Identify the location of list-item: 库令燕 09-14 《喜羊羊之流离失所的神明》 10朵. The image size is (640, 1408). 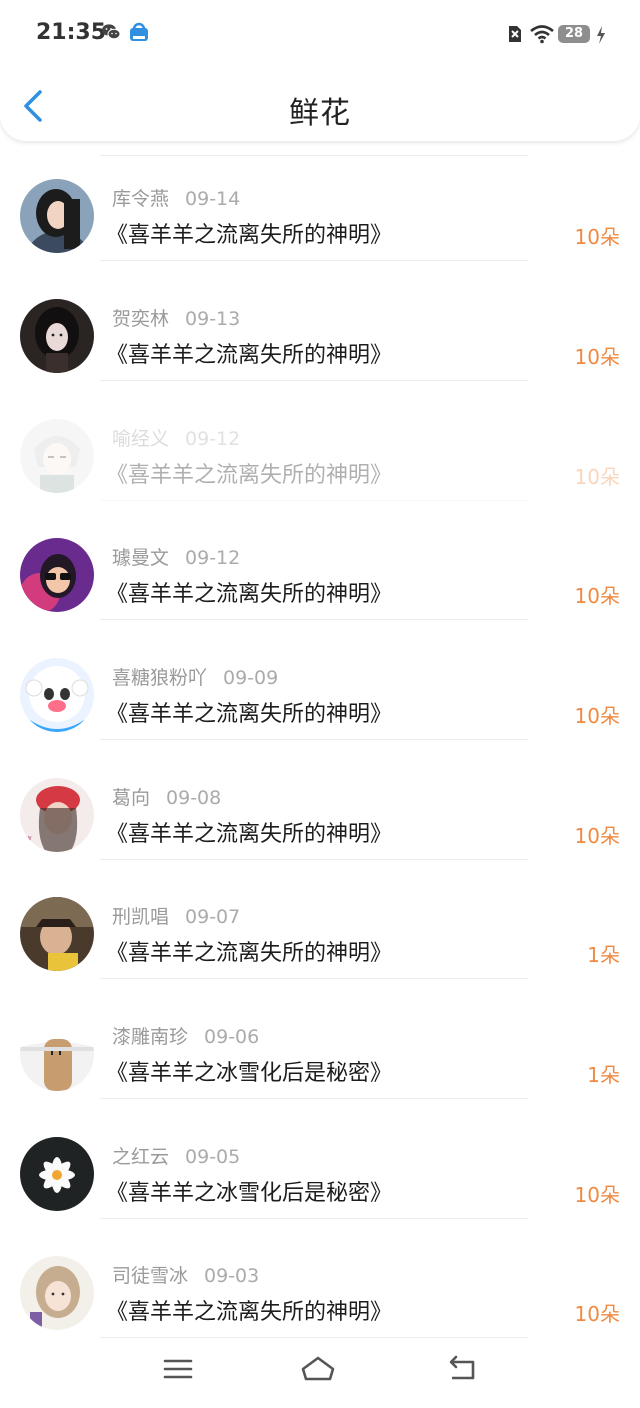
(320, 201).